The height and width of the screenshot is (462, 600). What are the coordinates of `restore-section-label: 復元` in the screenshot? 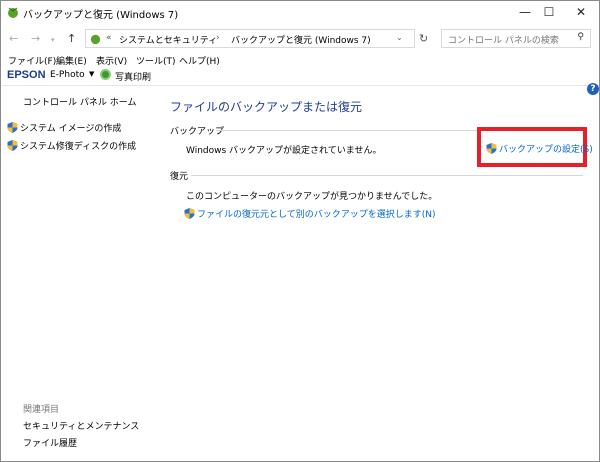 It's located at (179, 177).